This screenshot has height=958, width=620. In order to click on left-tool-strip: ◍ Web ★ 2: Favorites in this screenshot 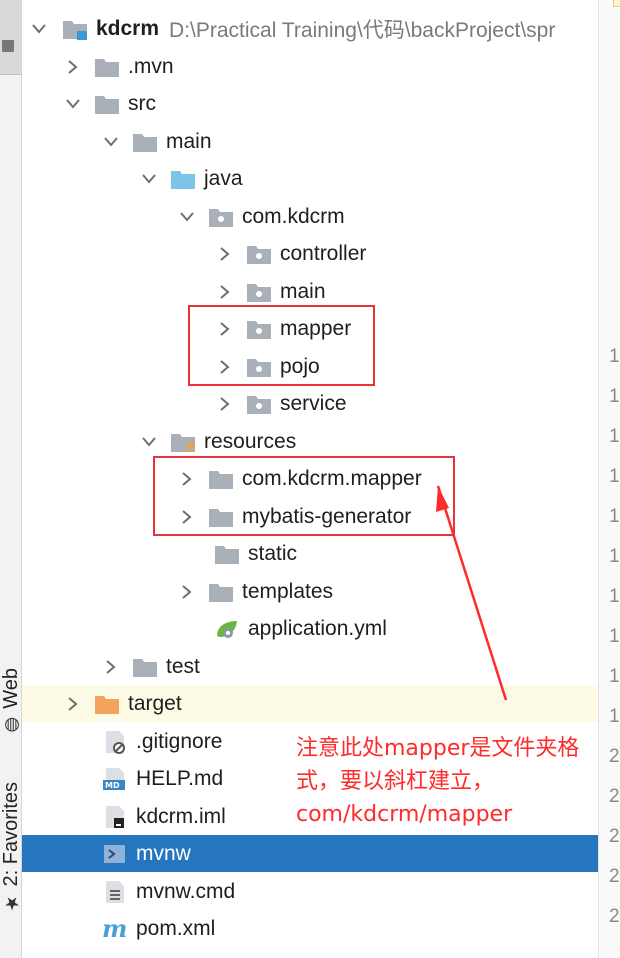, I will do `click(11, 479)`.